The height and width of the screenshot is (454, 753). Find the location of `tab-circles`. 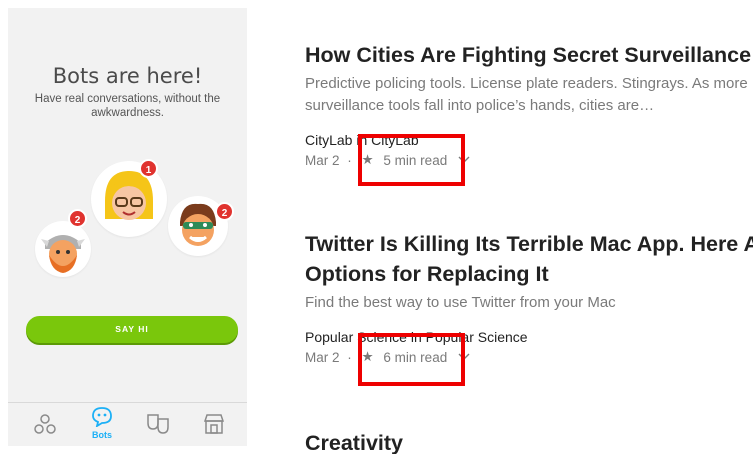

tab-circles is located at coordinates (45, 424).